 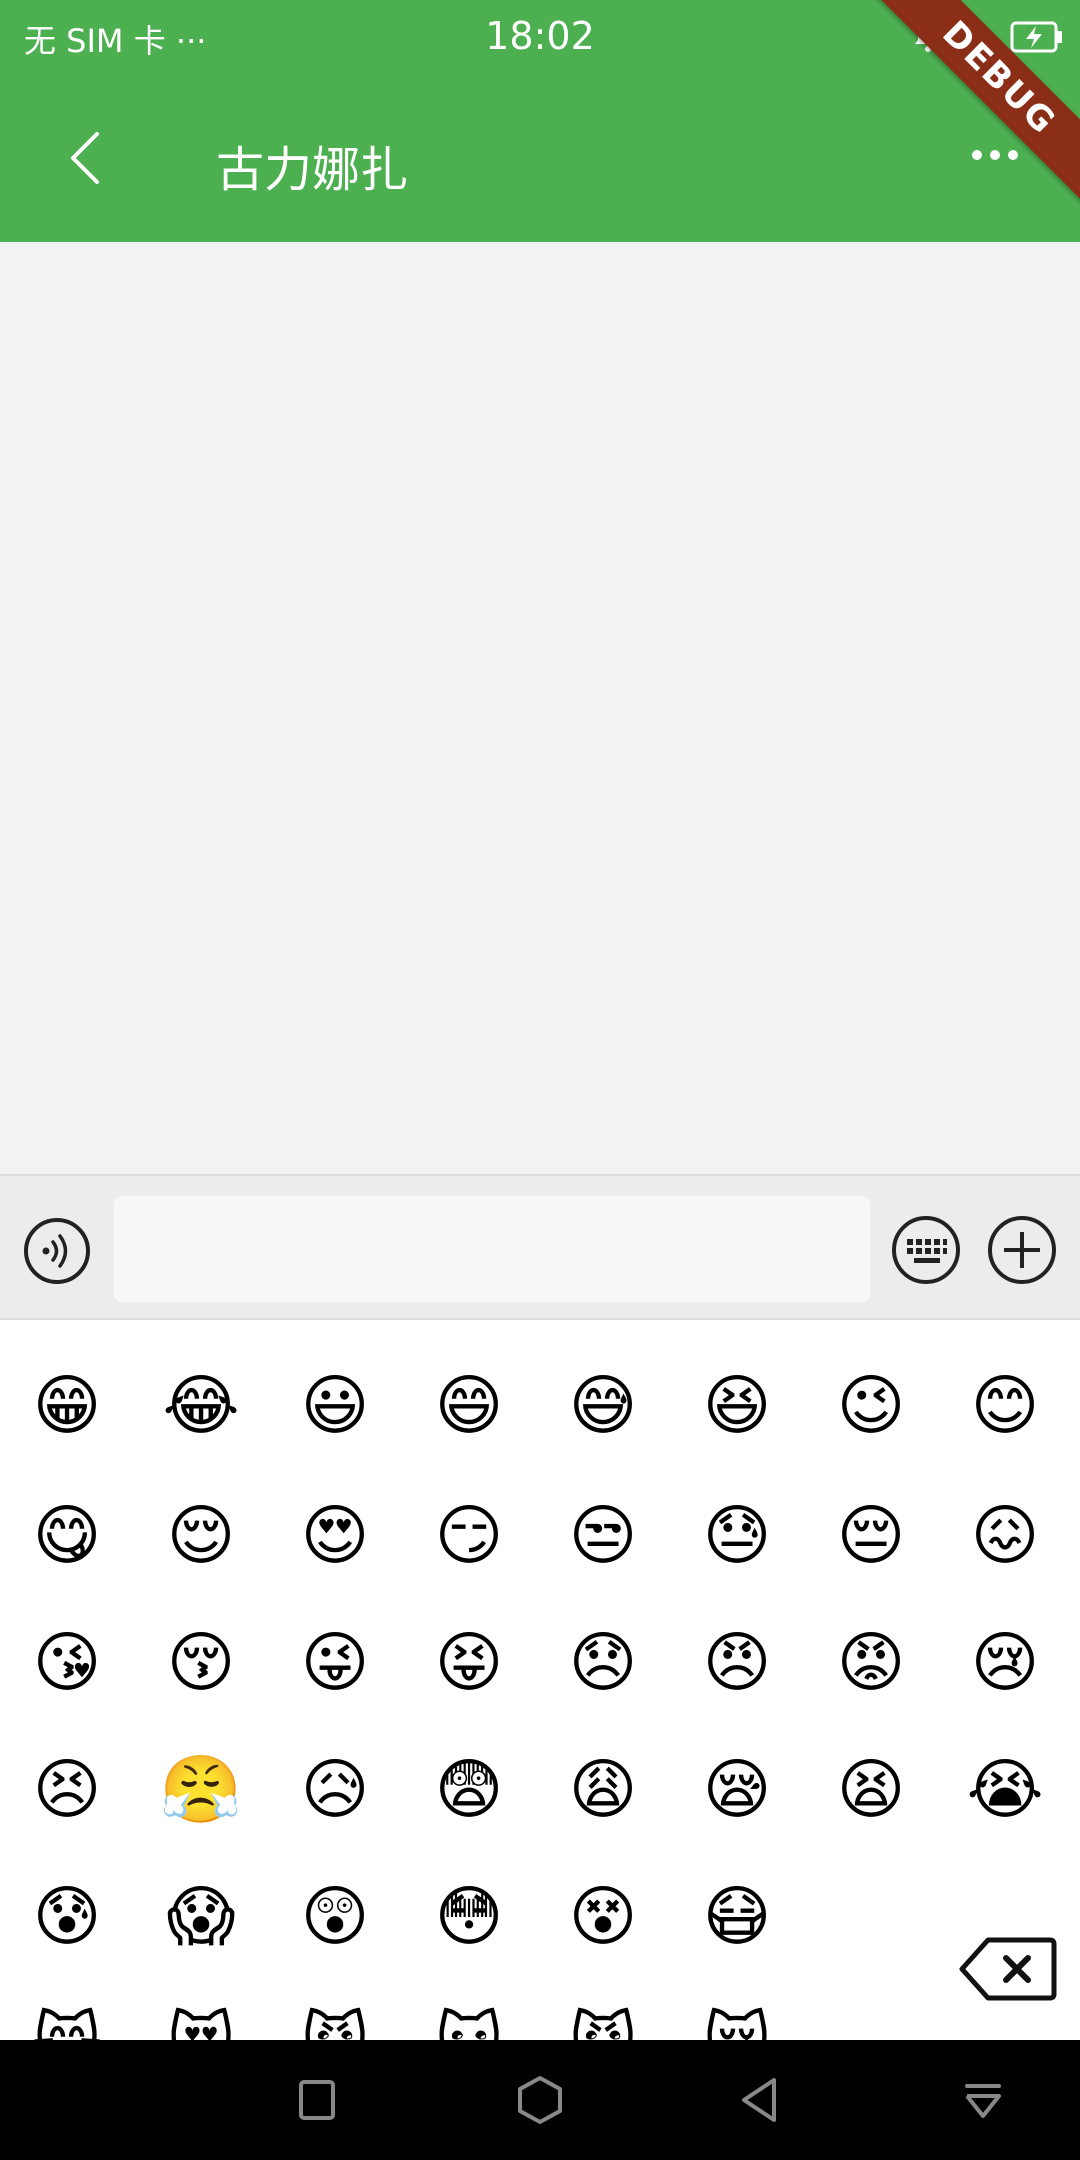 What do you see at coordinates (335, 2010) in the screenshot?
I see `emoji-item: 😼` at bounding box center [335, 2010].